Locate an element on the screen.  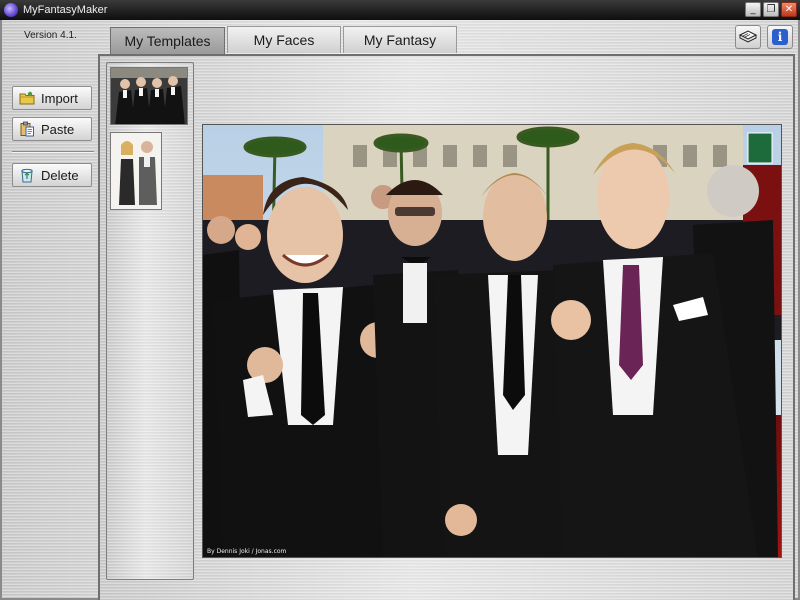
minimize-button: _ is located at coordinates (753, 9).